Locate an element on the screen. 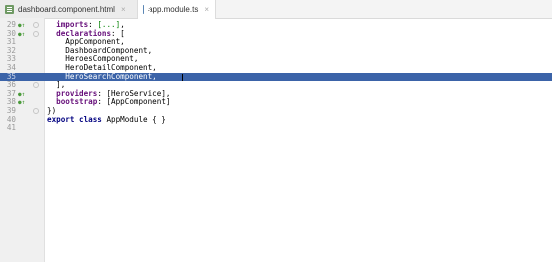  code-line: 40 export class AppModule { } is located at coordinates (276, 119).